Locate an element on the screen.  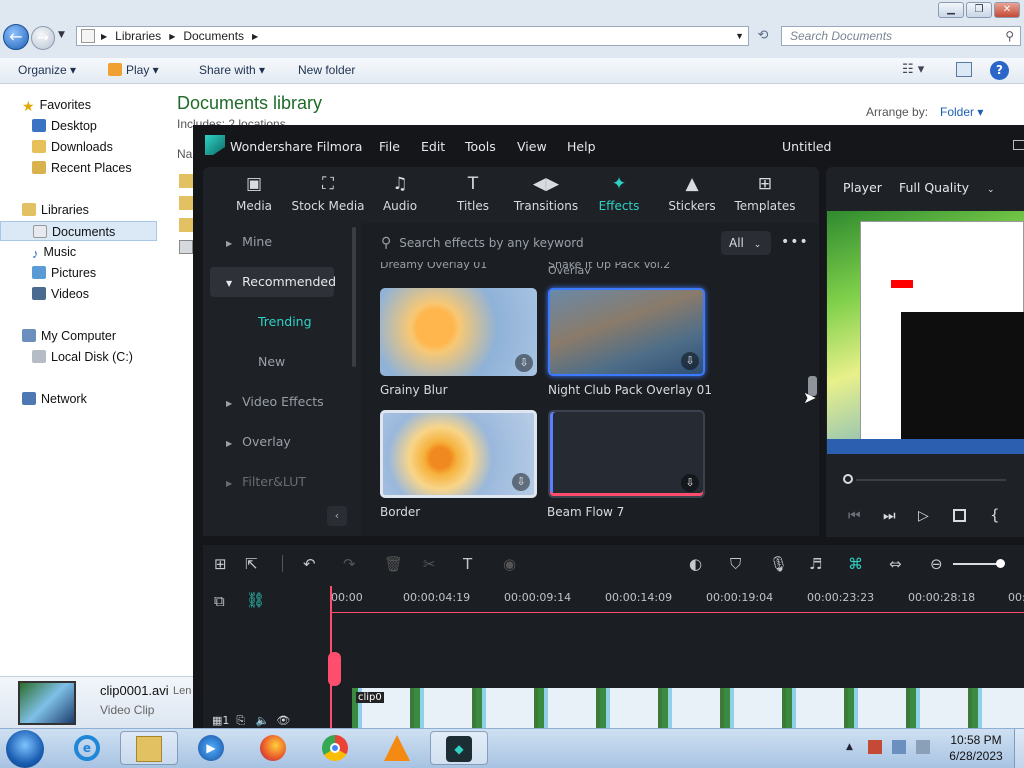
arrange-dropdown: Folder ▾ is located at coordinates (961, 112).